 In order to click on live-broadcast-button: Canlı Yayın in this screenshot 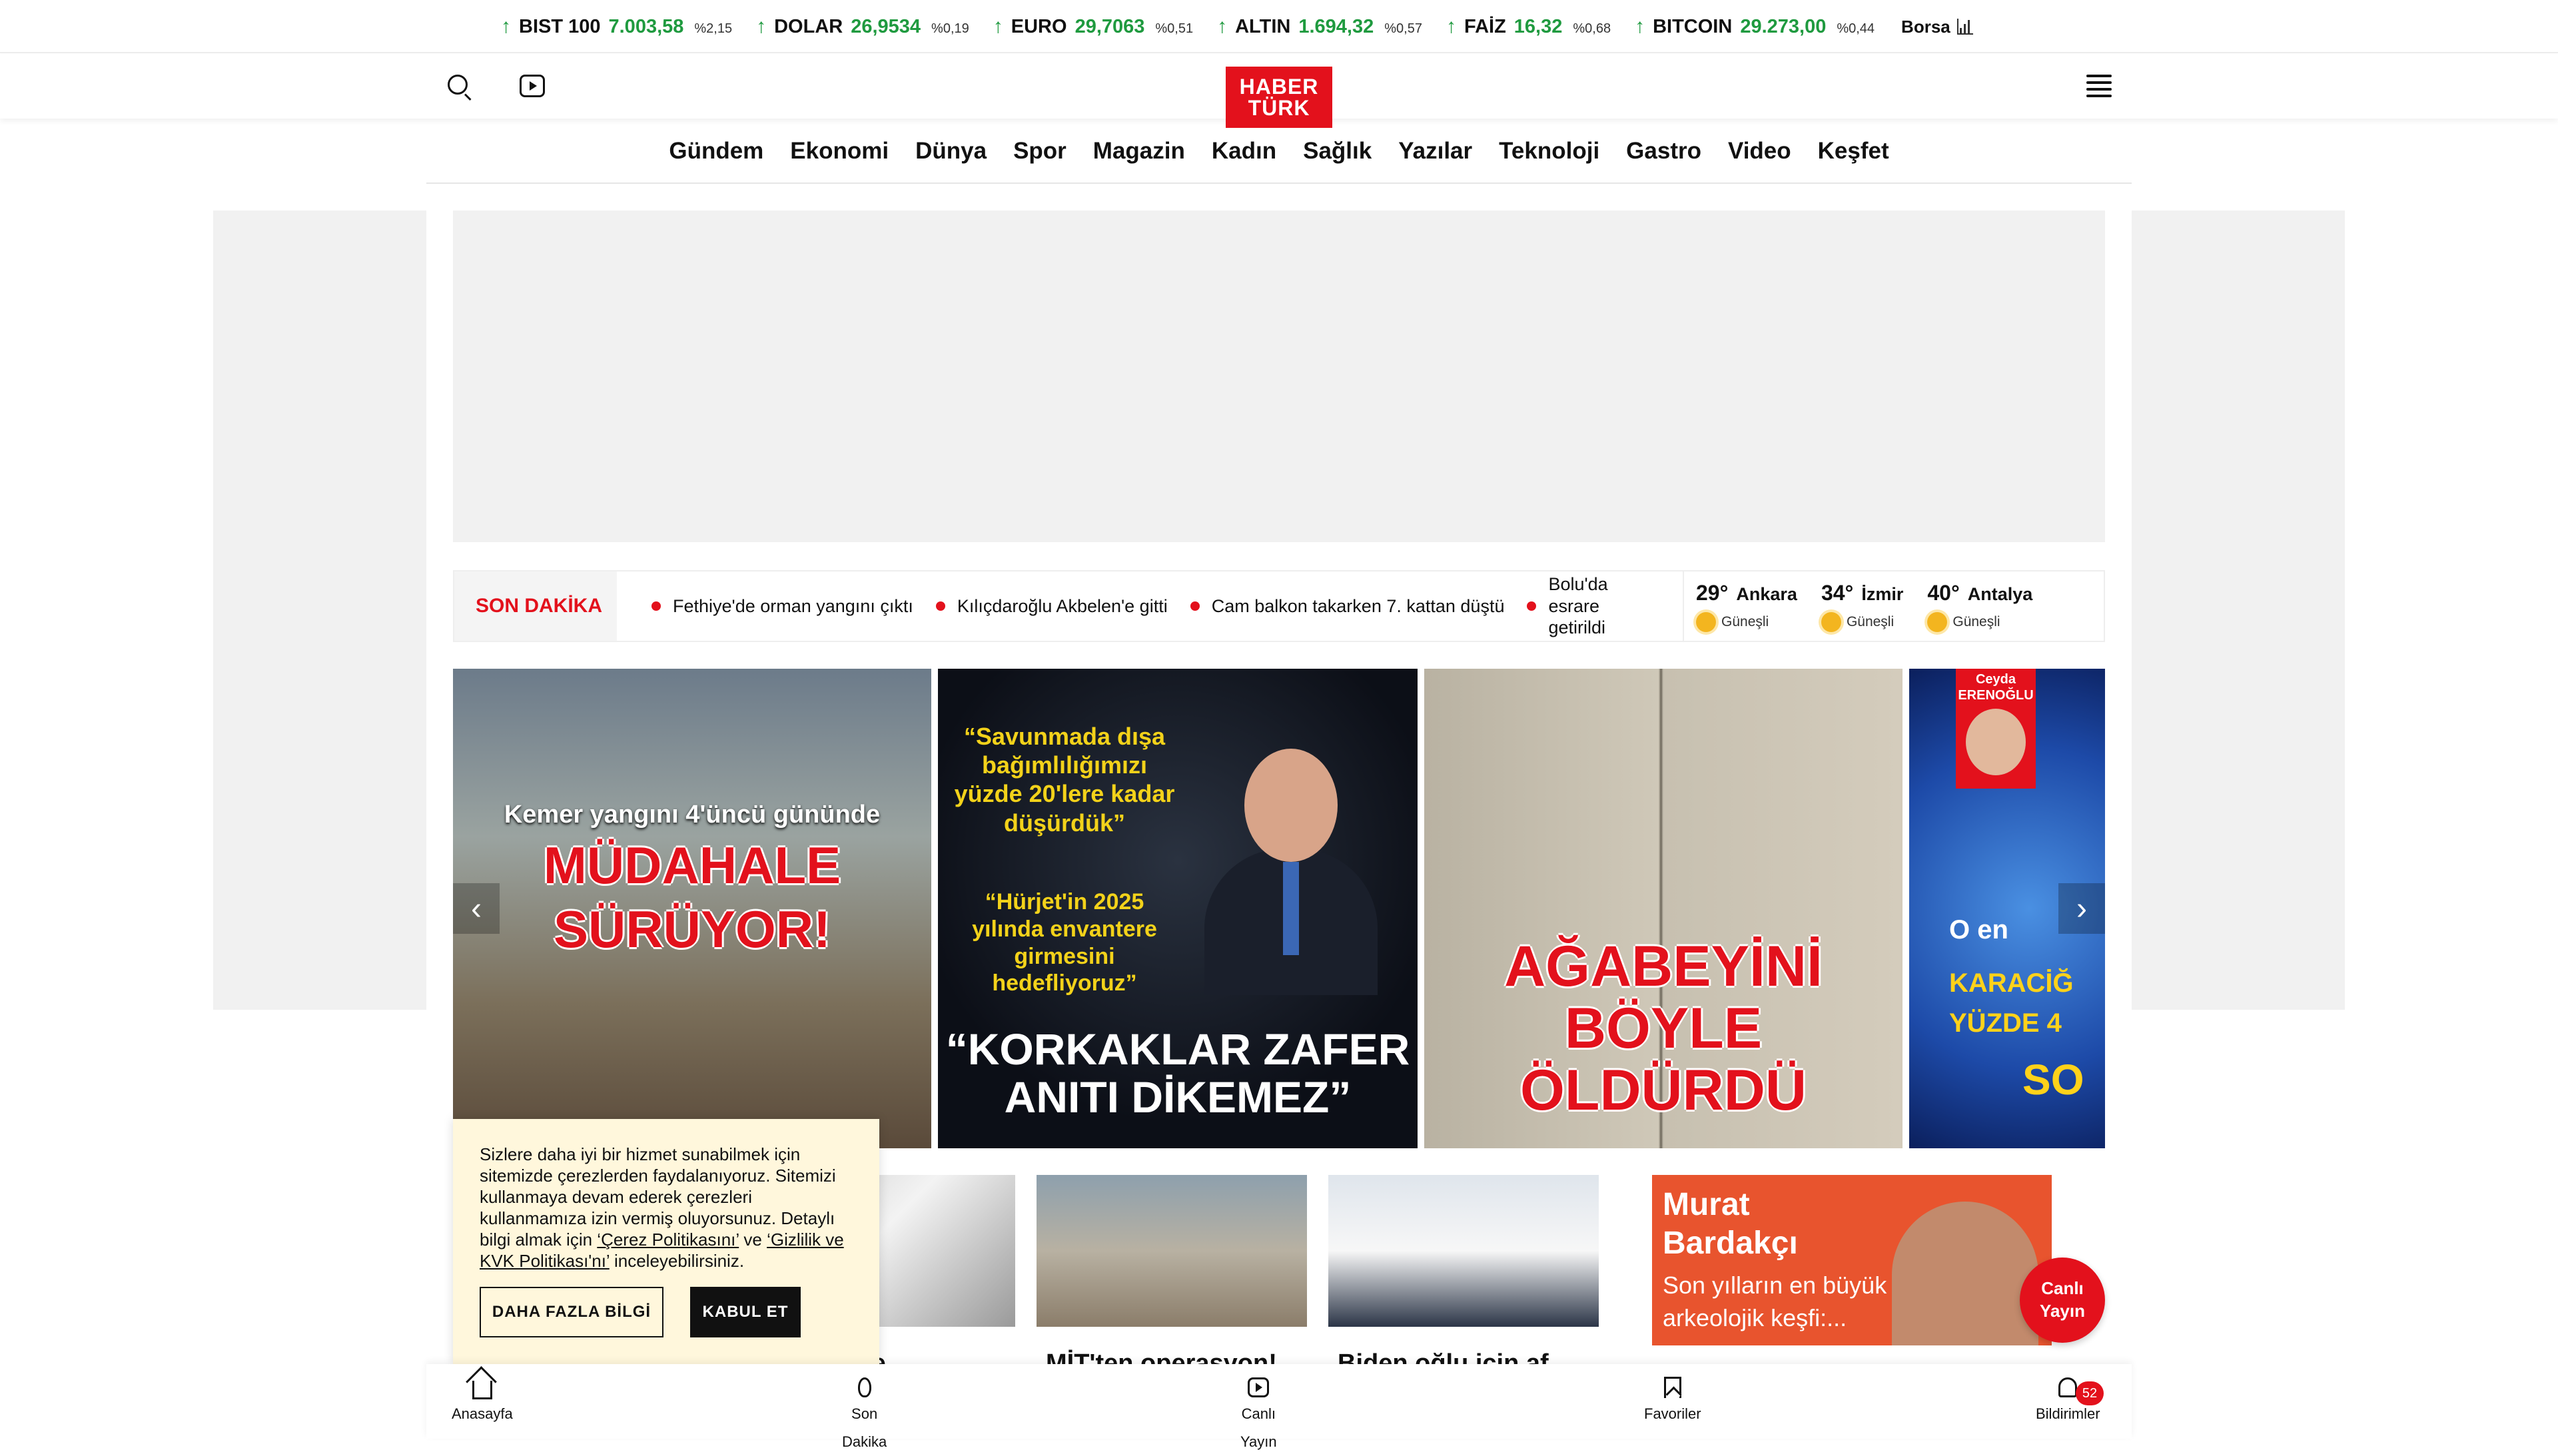, I will do `click(2062, 1300)`.